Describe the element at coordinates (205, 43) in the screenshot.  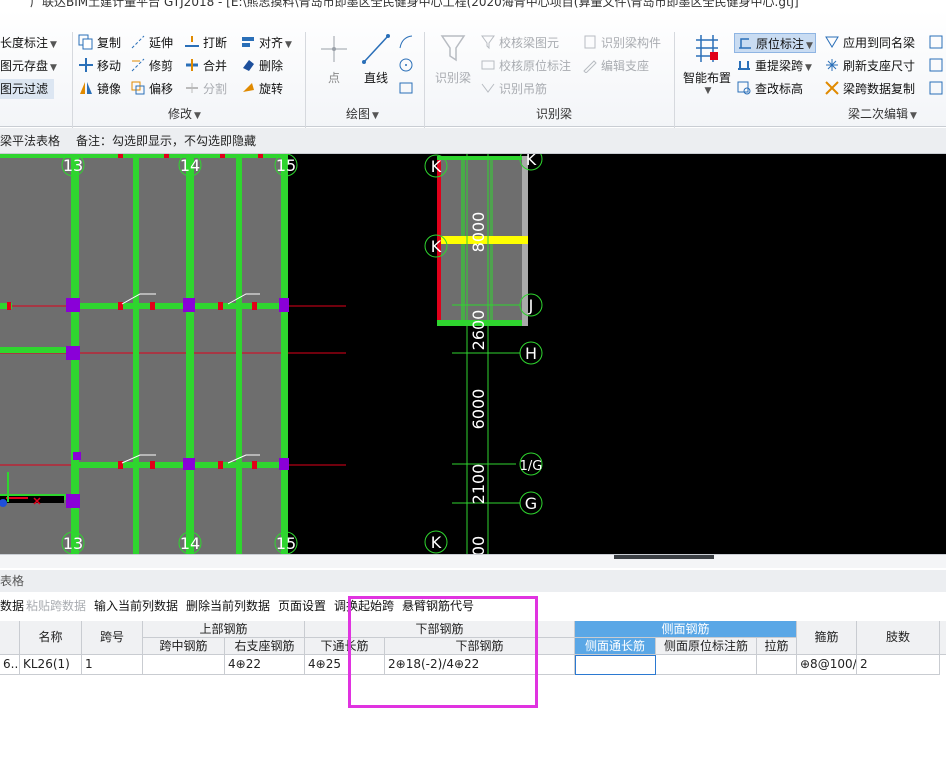
I see `break-button: 打断` at that location.